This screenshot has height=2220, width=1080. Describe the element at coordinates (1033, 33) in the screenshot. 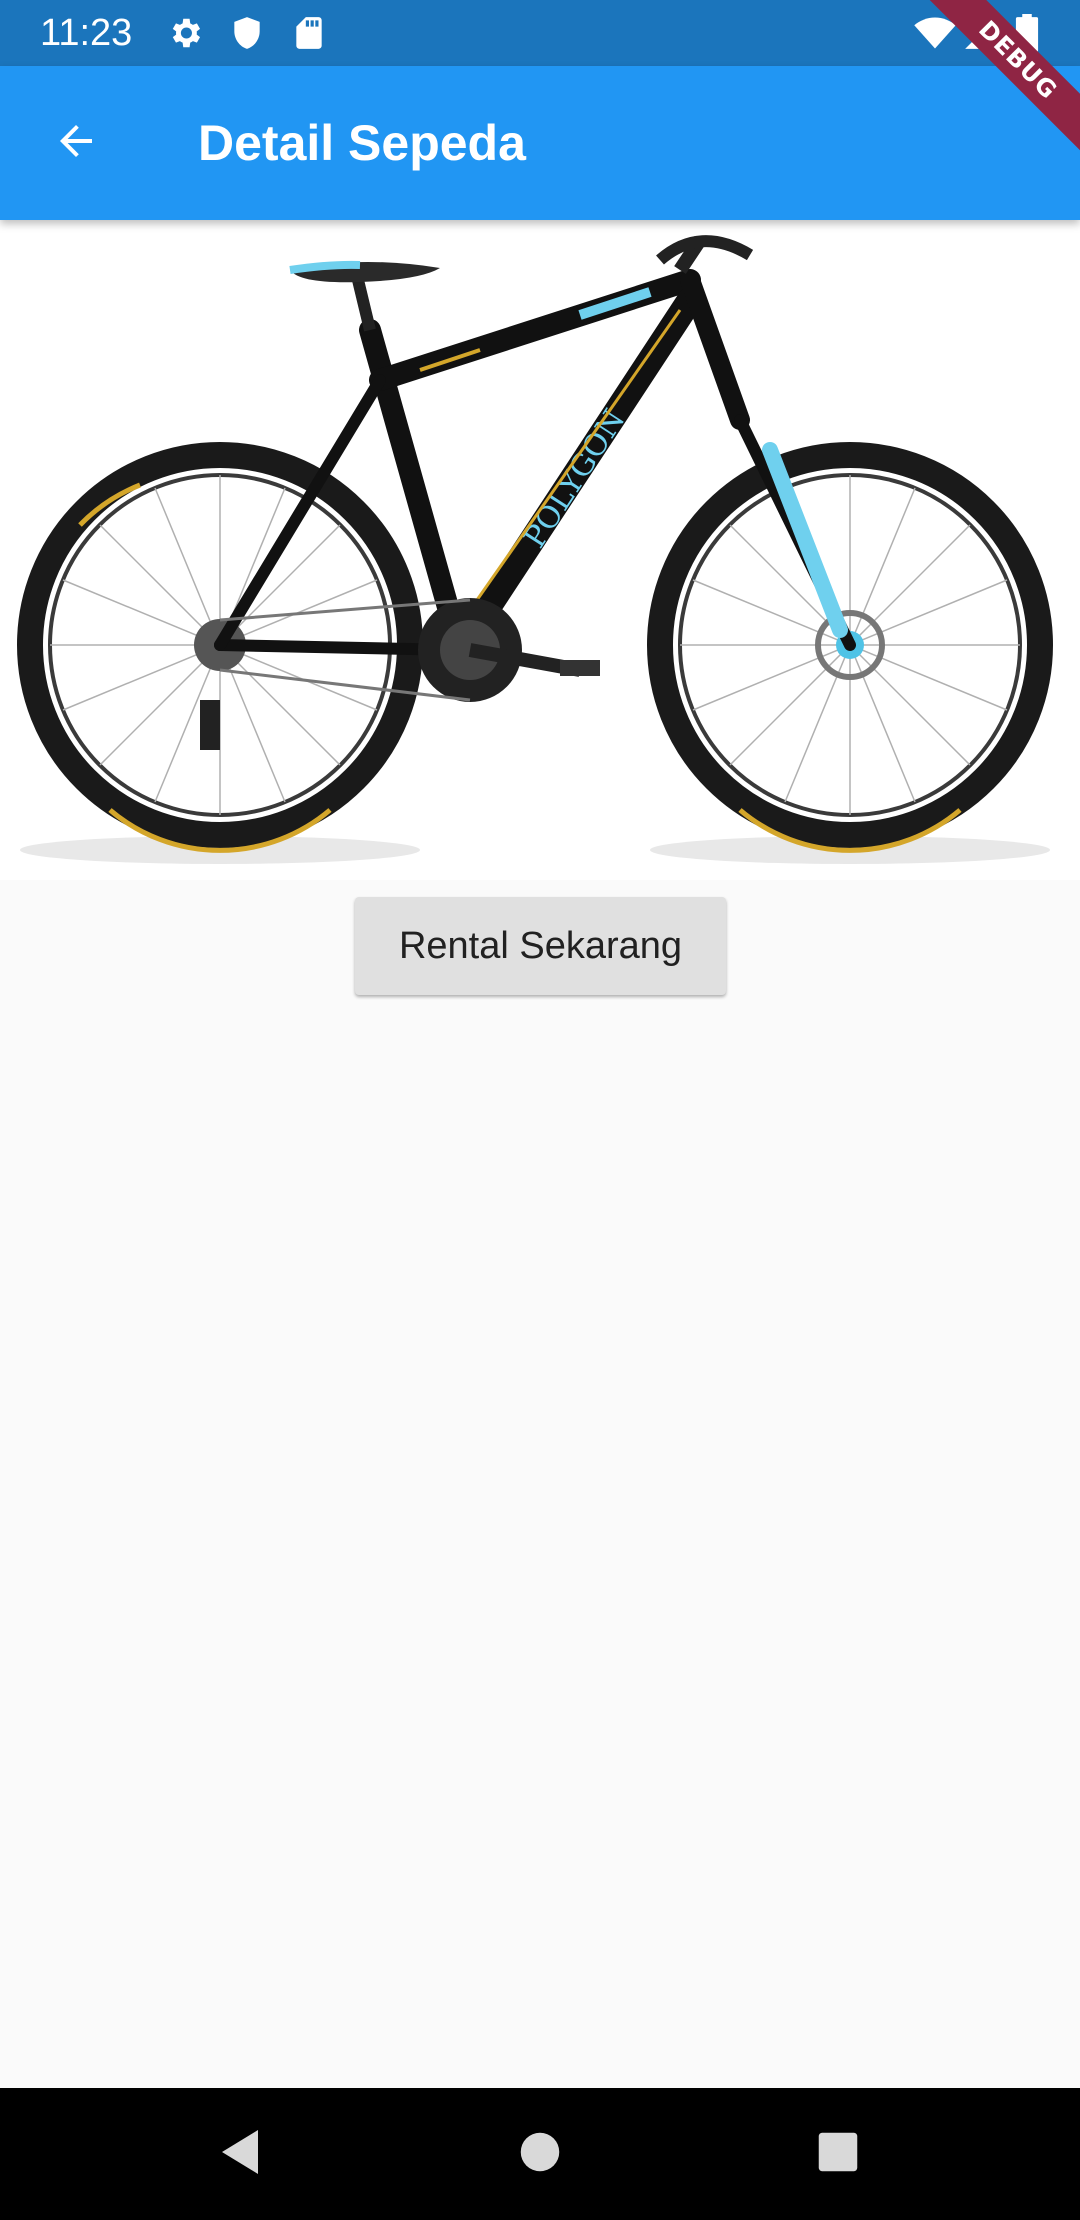

I see `battery-icon` at that location.